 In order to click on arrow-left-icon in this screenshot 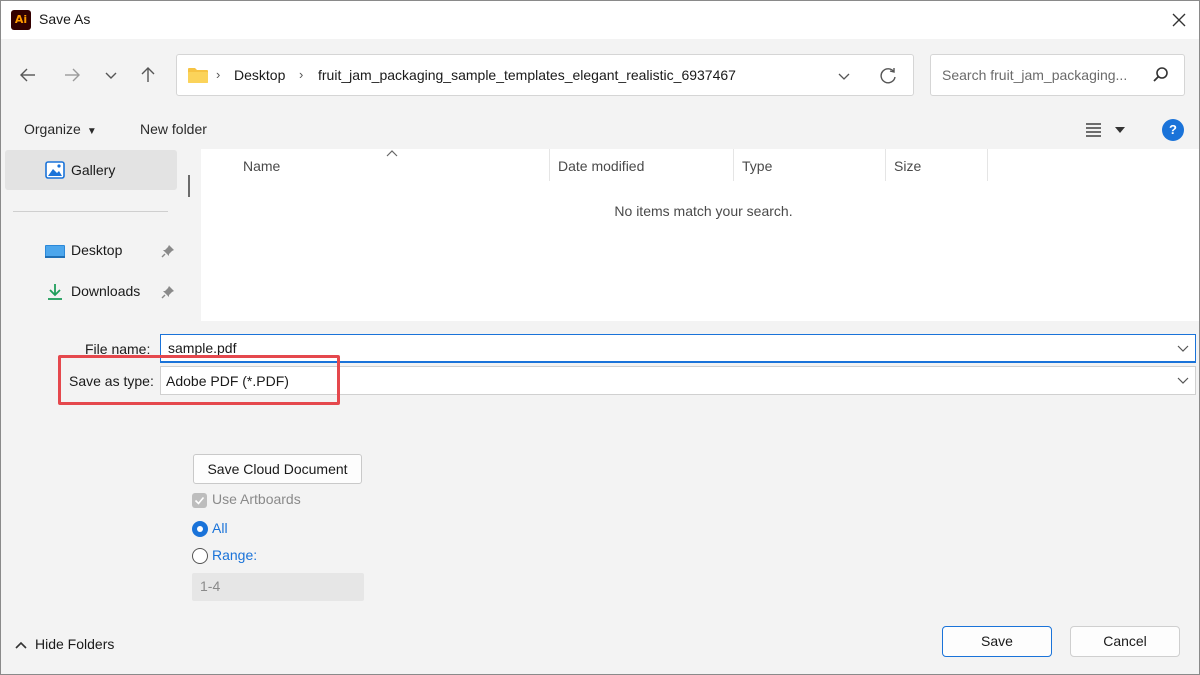, I will do `click(27, 75)`.